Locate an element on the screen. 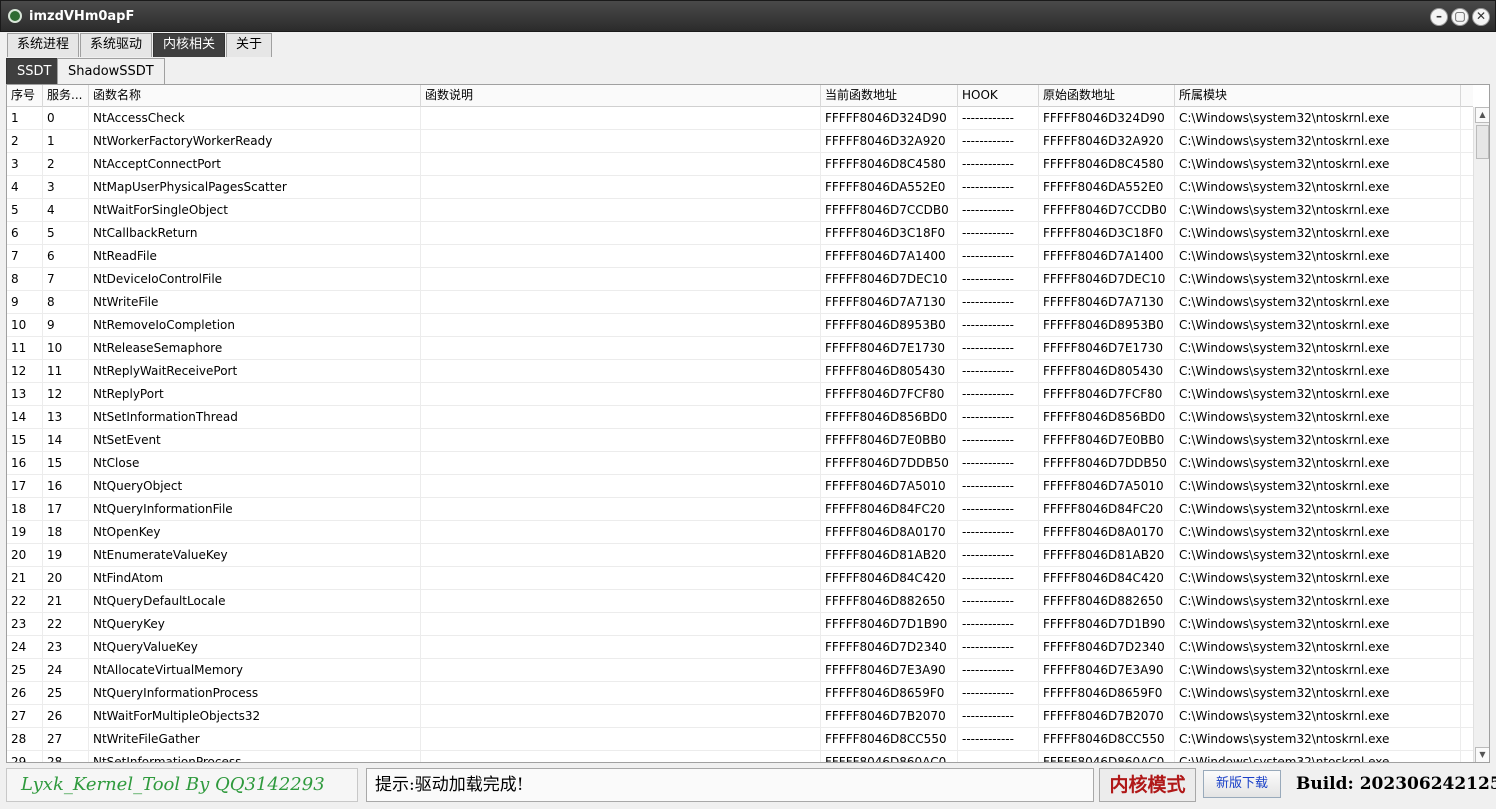 This screenshot has height=809, width=1496. cell-function-name: NtOpenKey is located at coordinates (255, 532).